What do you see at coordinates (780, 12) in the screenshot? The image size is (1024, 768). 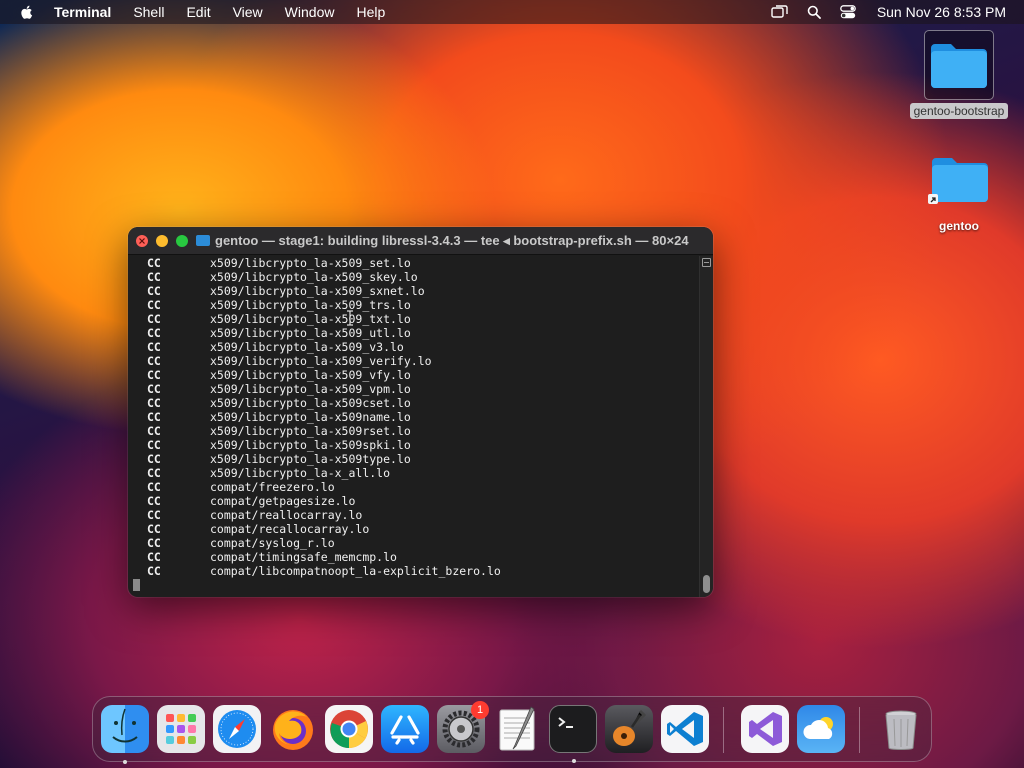 I see `screen-mirroring-icon` at bounding box center [780, 12].